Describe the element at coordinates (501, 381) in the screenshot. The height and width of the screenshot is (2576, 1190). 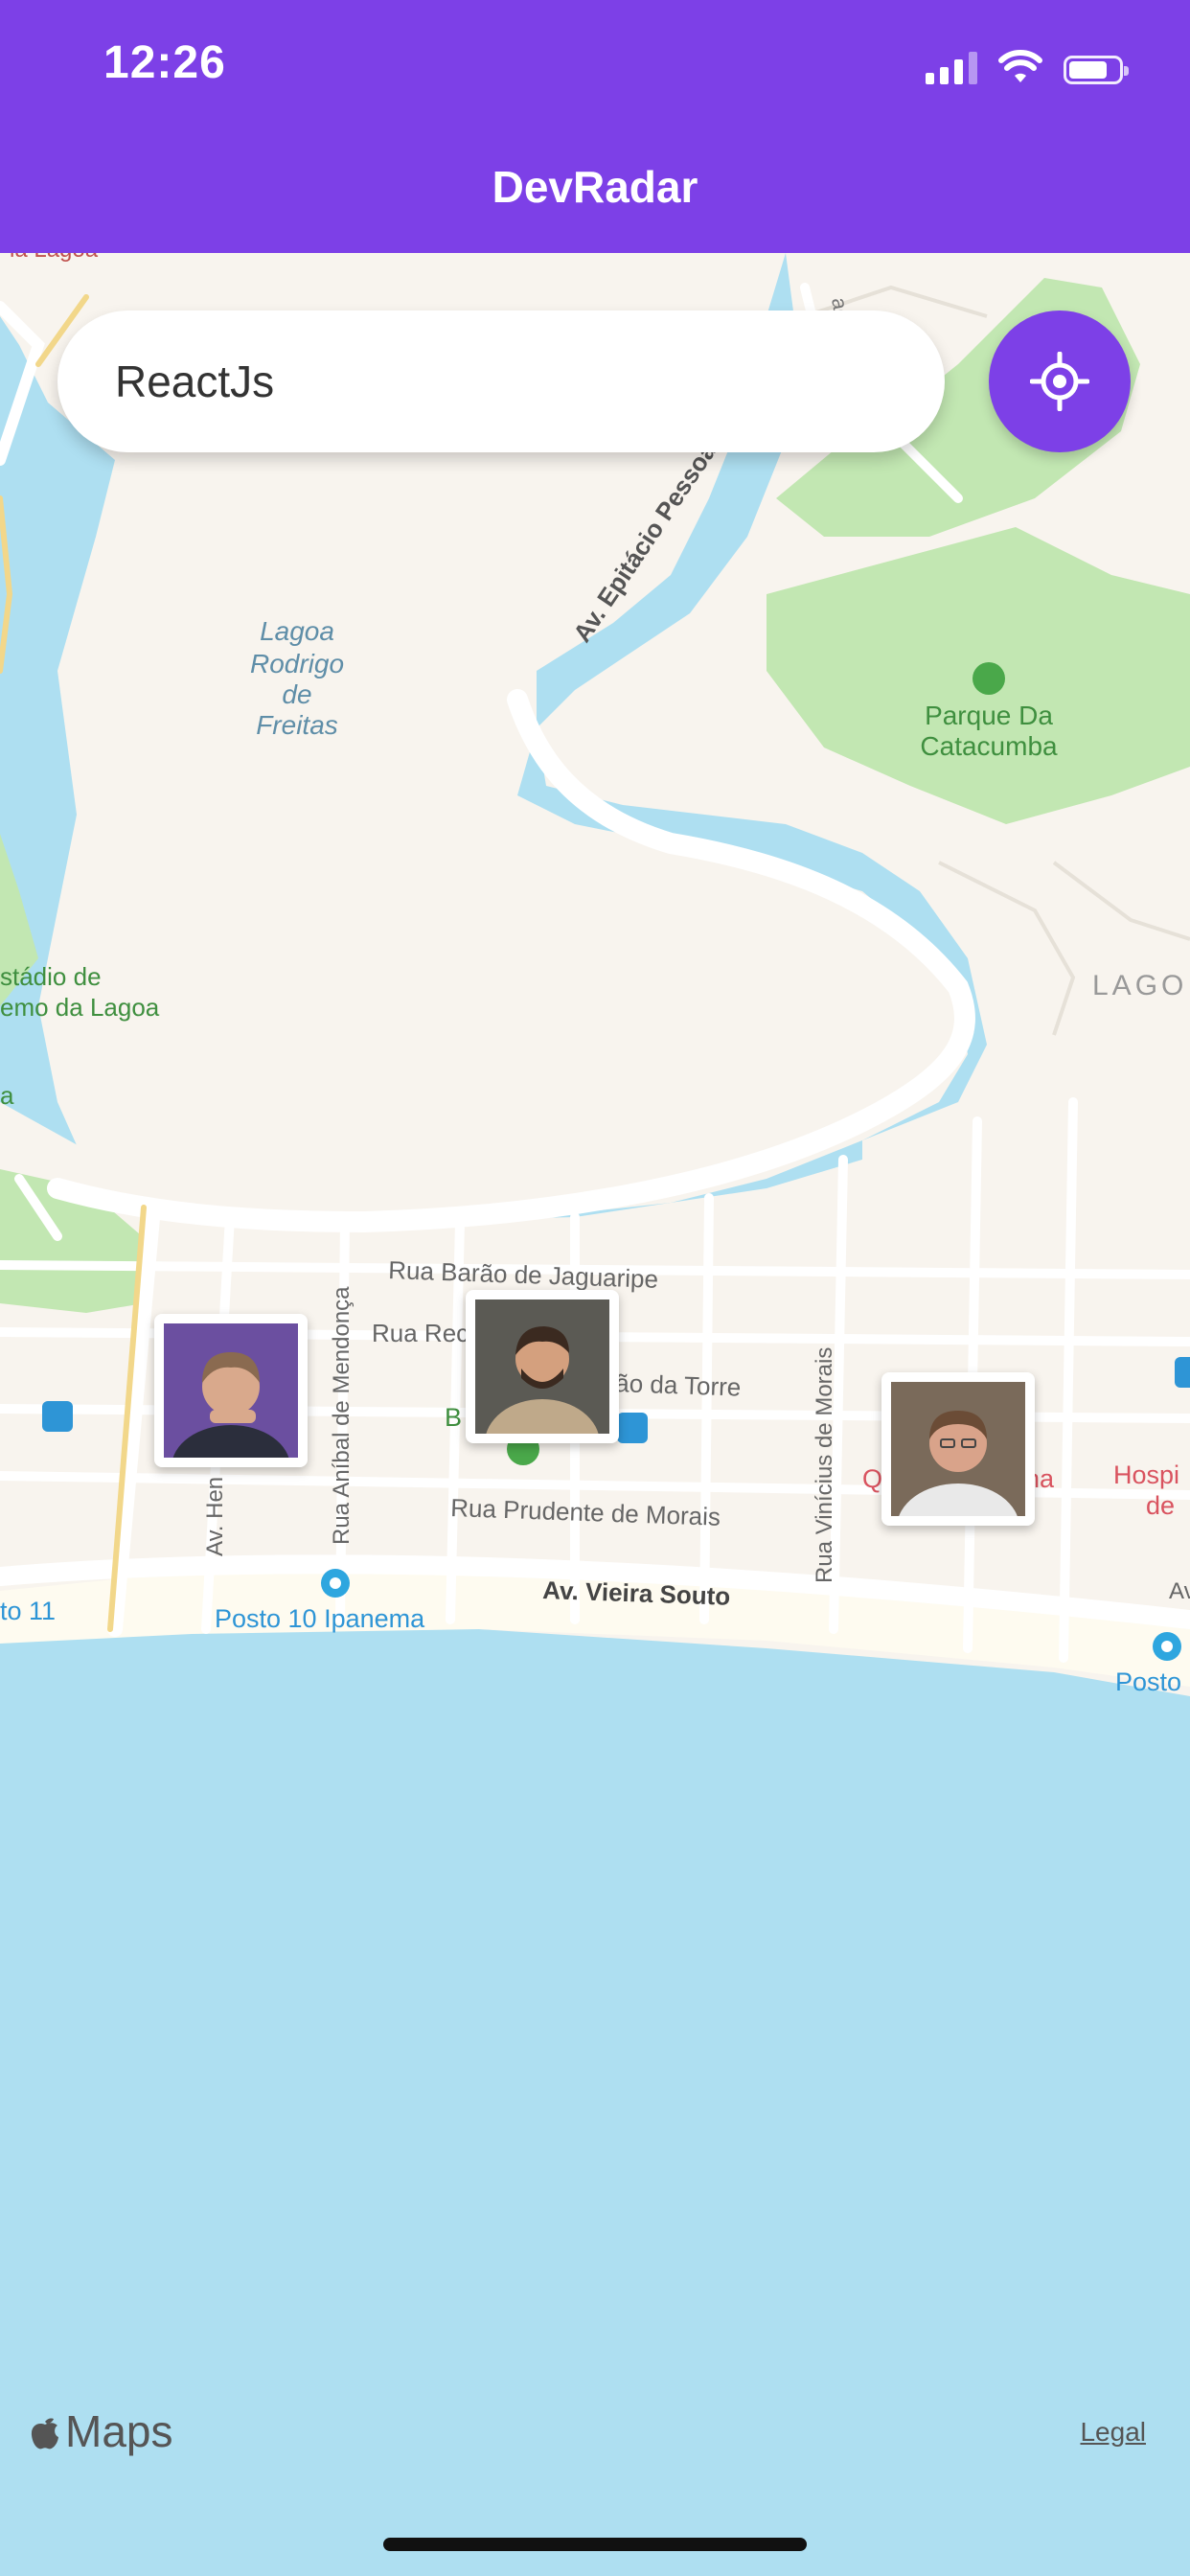
I see `search-input` at that location.